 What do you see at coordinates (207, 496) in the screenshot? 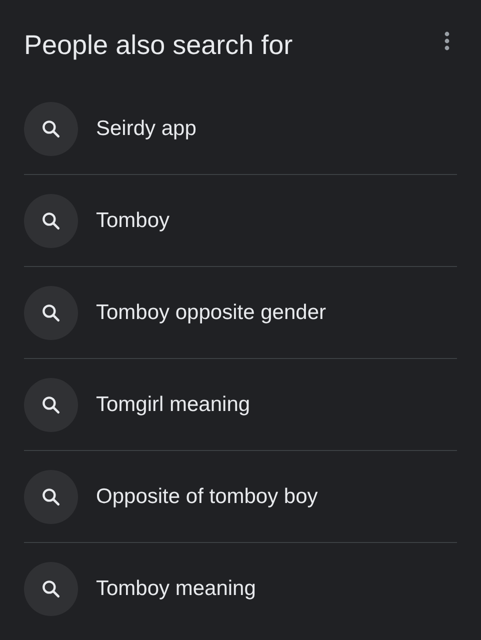
I see `suggestion-link: Opposite of tomboy boy` at bounding box center [207, 496].